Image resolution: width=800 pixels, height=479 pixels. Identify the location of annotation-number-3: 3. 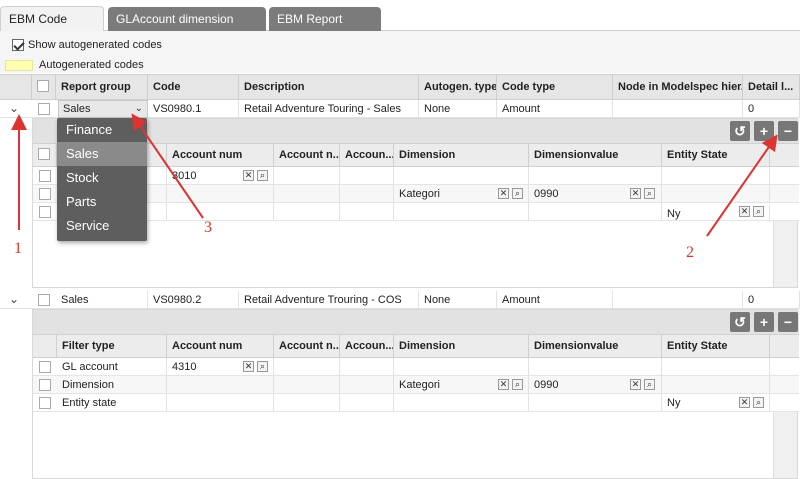
(208, 227).